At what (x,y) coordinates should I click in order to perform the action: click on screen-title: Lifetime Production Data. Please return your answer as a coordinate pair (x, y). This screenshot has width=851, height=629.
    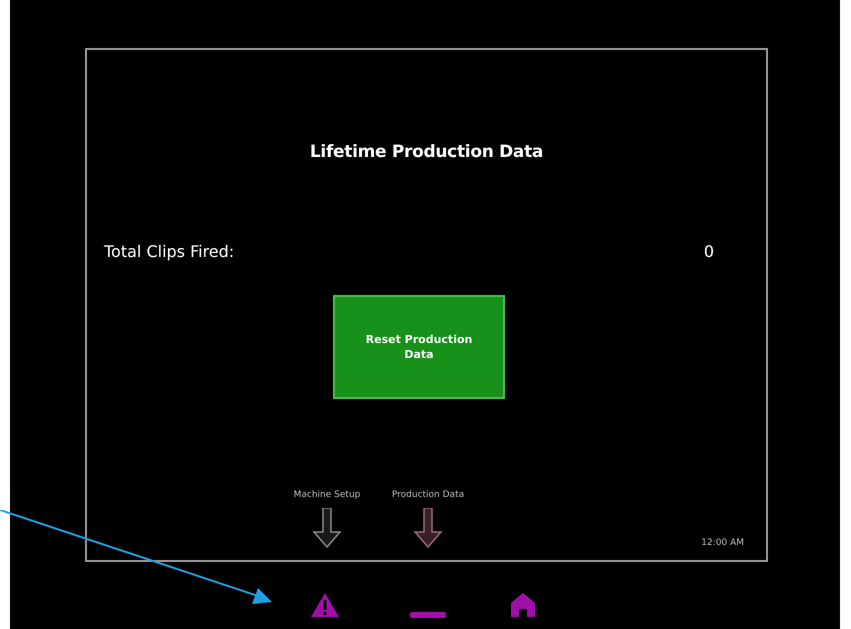
    Looking at the image, I should click on (426, 152).